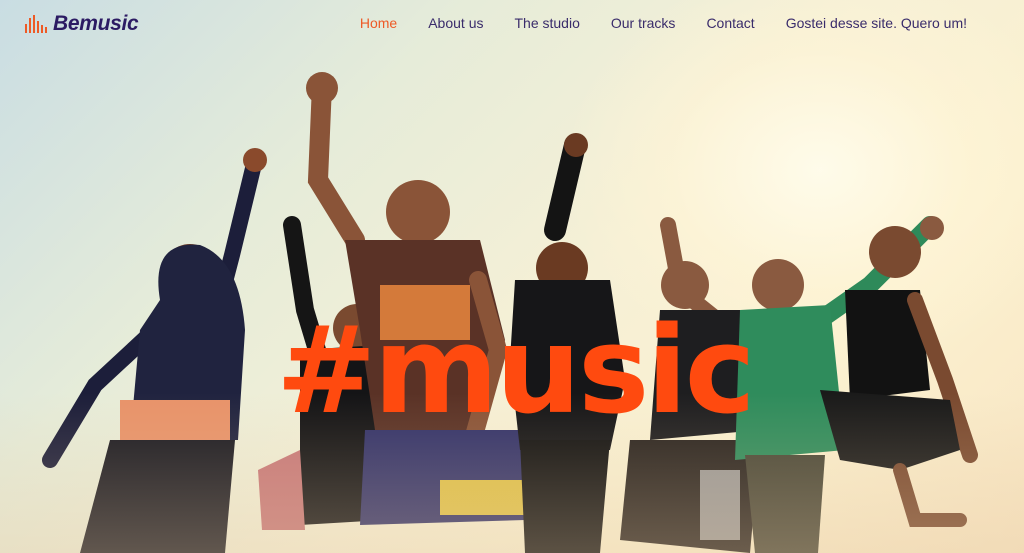 The image size is (1024, 553). What do you see at coordinates (730, 23) in the screenshot?
I see `nav-link-contact: Contact` at bounding box center [730, 23].